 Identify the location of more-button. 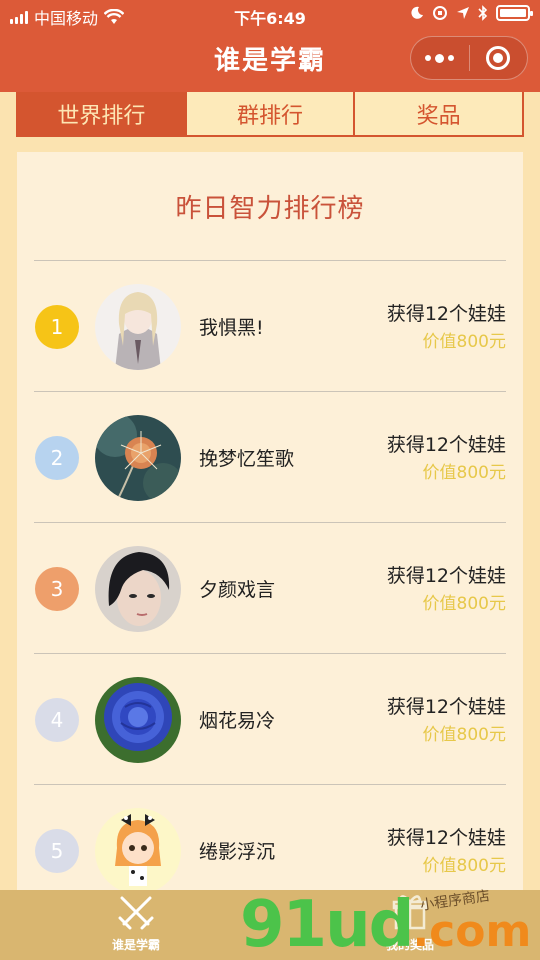
(440, 58).